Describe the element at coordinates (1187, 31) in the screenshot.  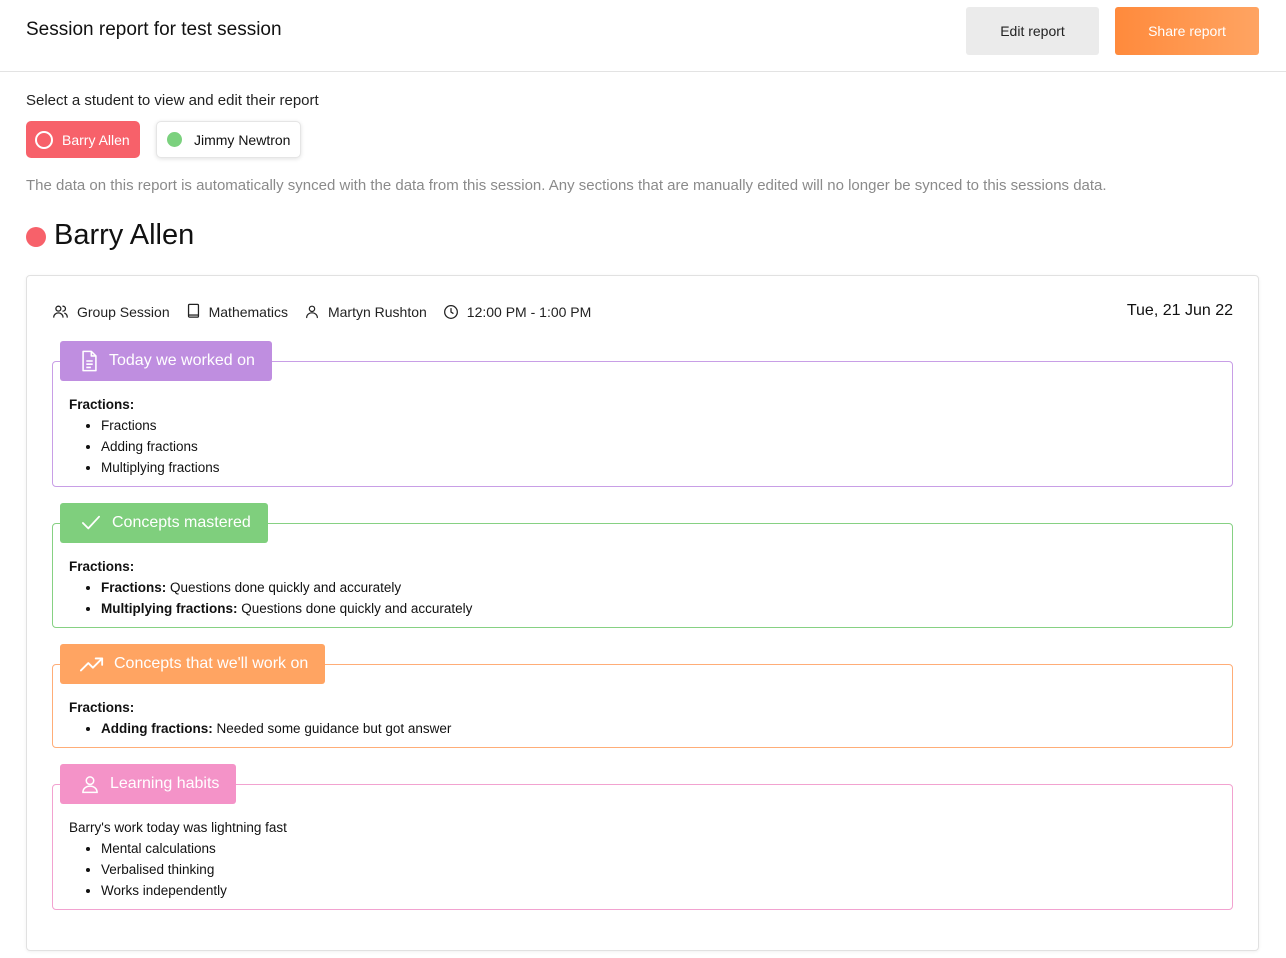
I see `share-report-button: Share report` at that location.